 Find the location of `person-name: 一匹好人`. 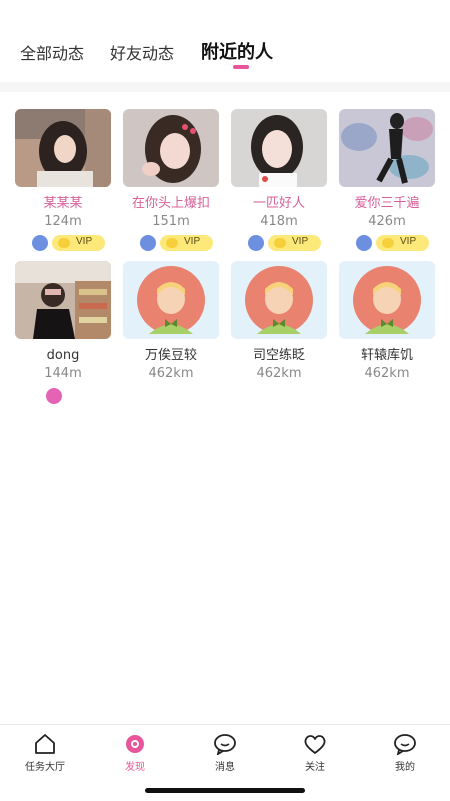

person-name: 一匹好人 is located at coordinates (278, 203).